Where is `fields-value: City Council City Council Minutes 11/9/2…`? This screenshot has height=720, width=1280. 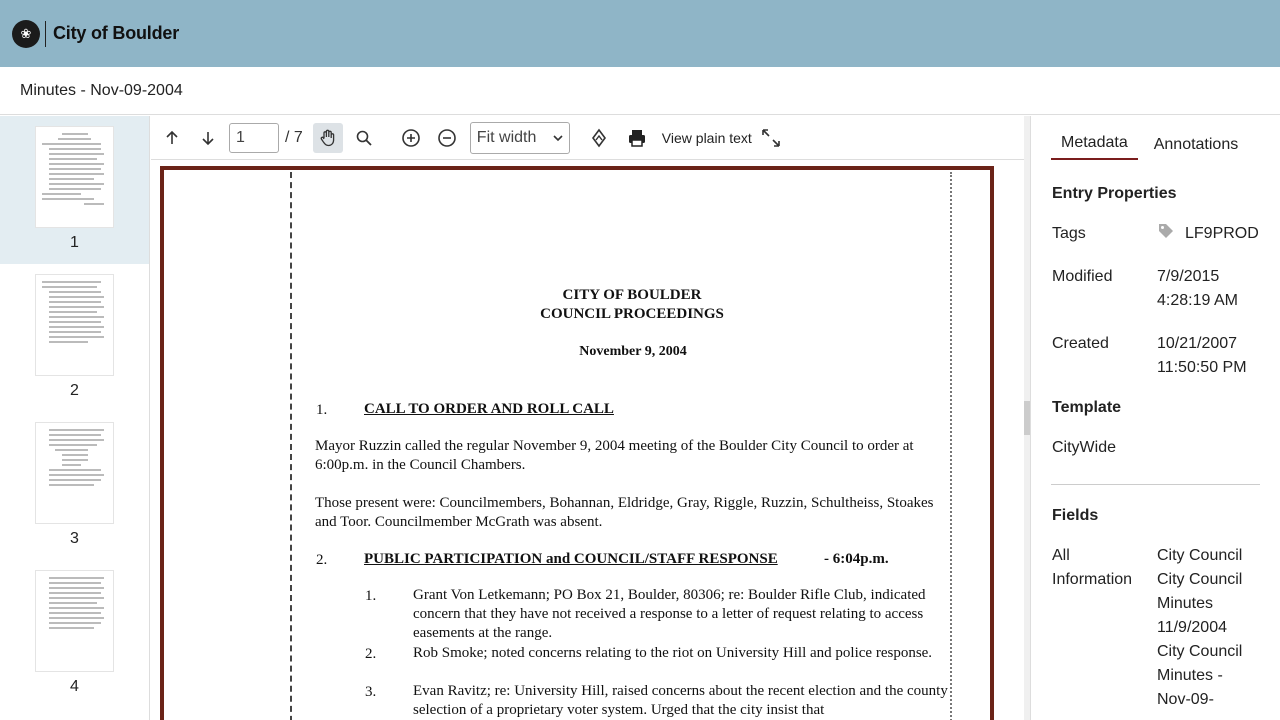 fields-value: City Council City Council Minutes 11/9/2… is located at coordinates (1199, 628).